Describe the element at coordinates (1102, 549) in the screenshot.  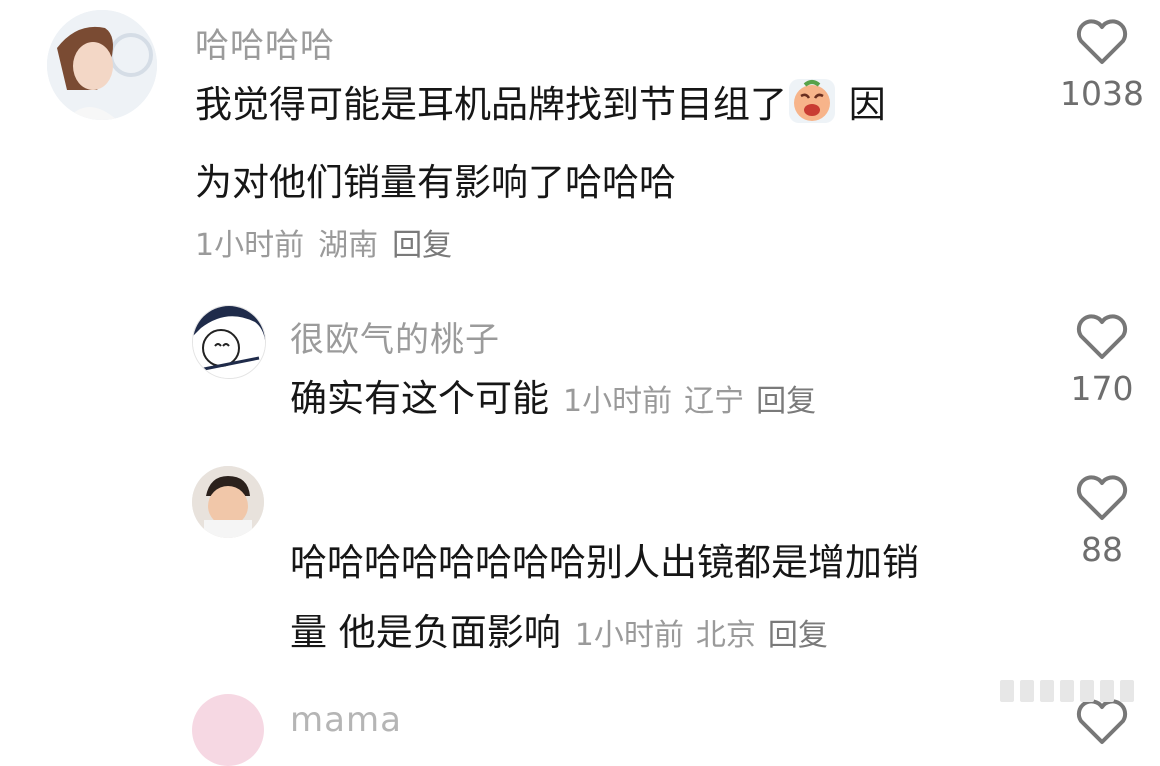
I see `like-count: 88` at that location.